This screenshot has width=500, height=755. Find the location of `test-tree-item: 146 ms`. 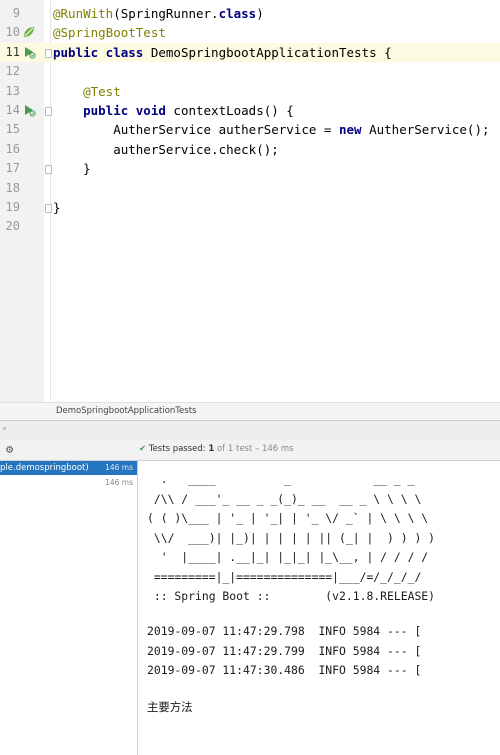

test-tree-item: 146 ms is located at coordinates (68, 483).